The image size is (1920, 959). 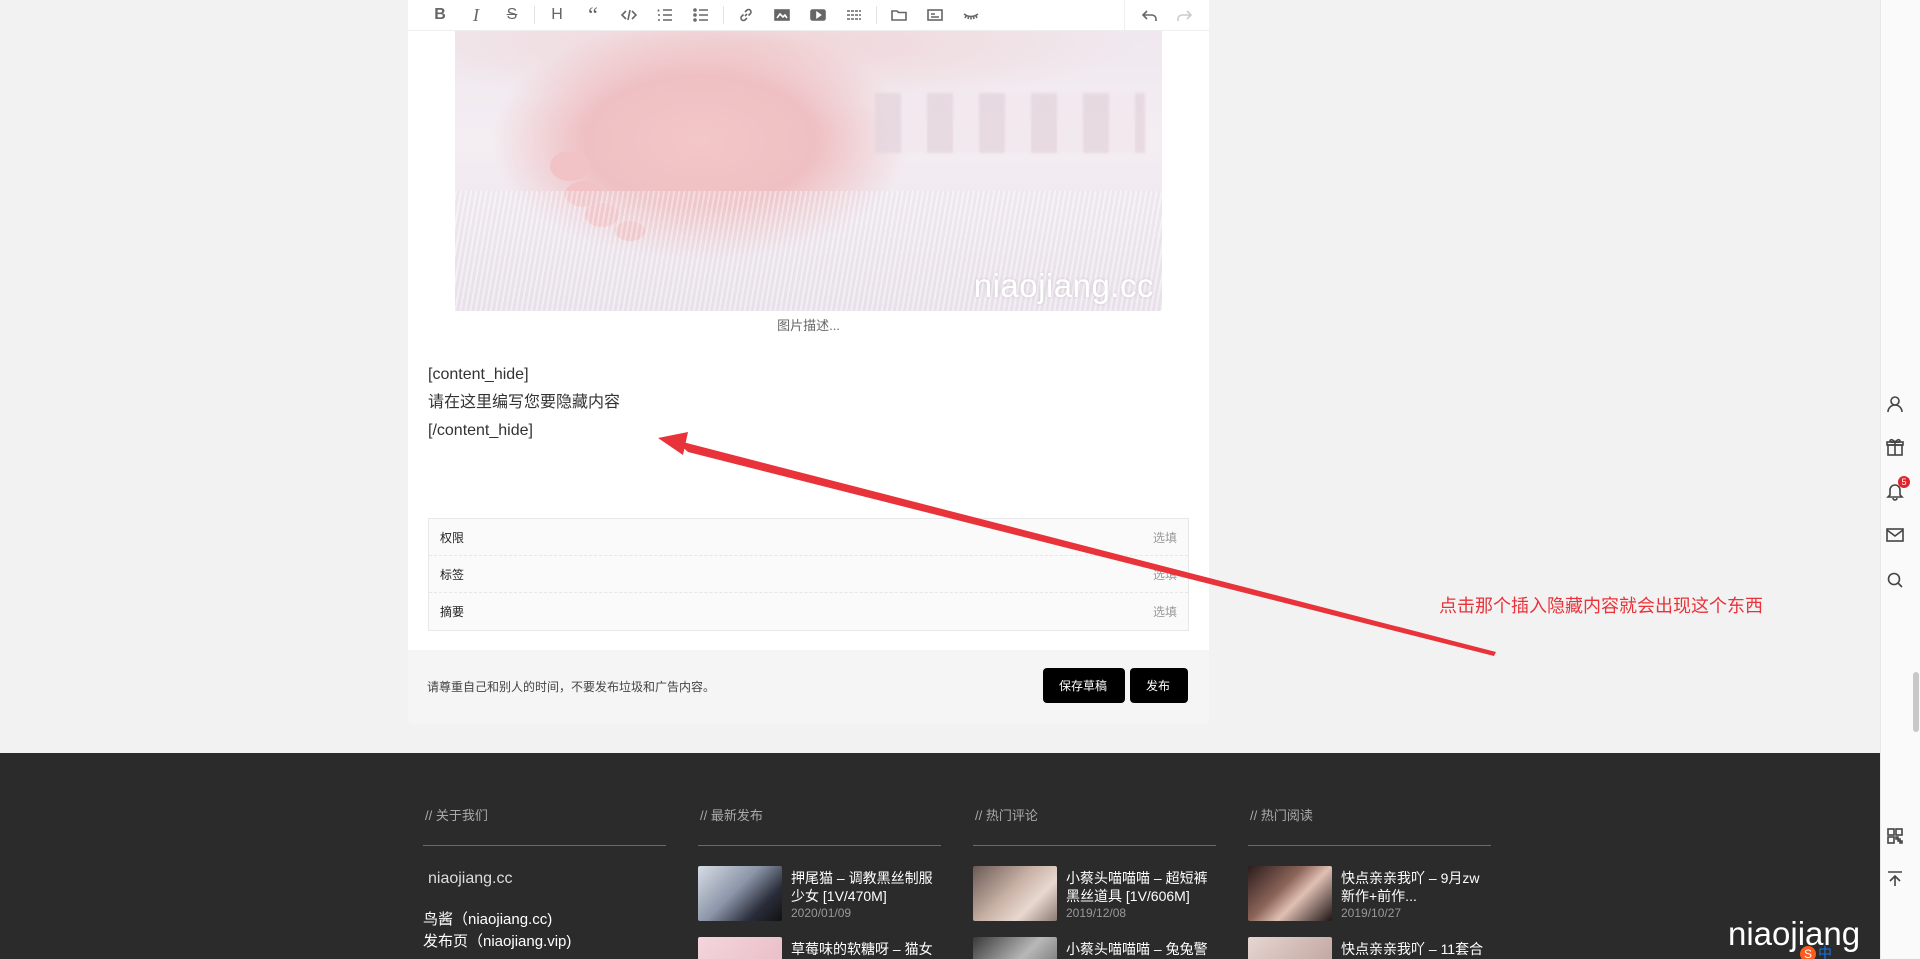 I want to click on content-line: 请在这里编写您要隐藏内容, so click(x=524, y=403).